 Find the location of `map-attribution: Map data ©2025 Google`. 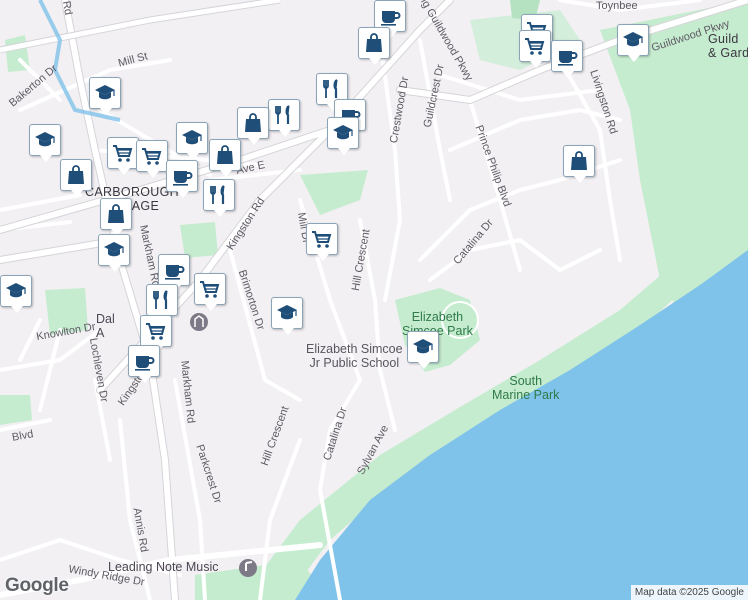

map-attribution: Map data ©2025 Google is located at coordinates (689, 592).